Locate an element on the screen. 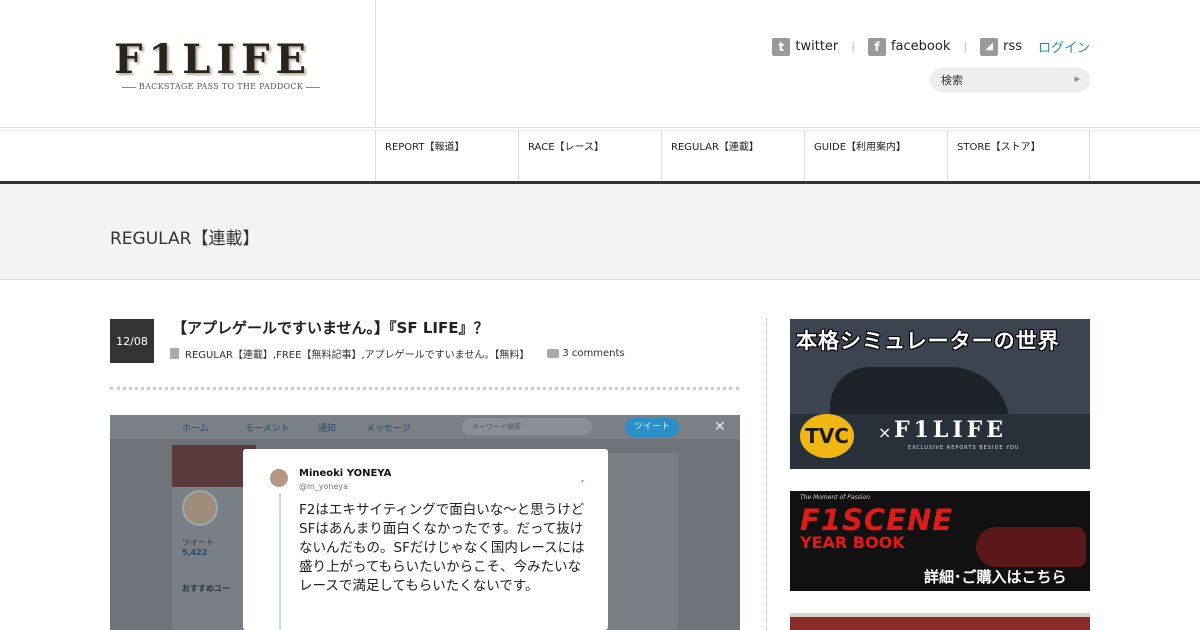 Image resolution: width=1200 pixels, height=630 pixels. recommend-heading: おすすめユー is located at coordinates (206, 588).